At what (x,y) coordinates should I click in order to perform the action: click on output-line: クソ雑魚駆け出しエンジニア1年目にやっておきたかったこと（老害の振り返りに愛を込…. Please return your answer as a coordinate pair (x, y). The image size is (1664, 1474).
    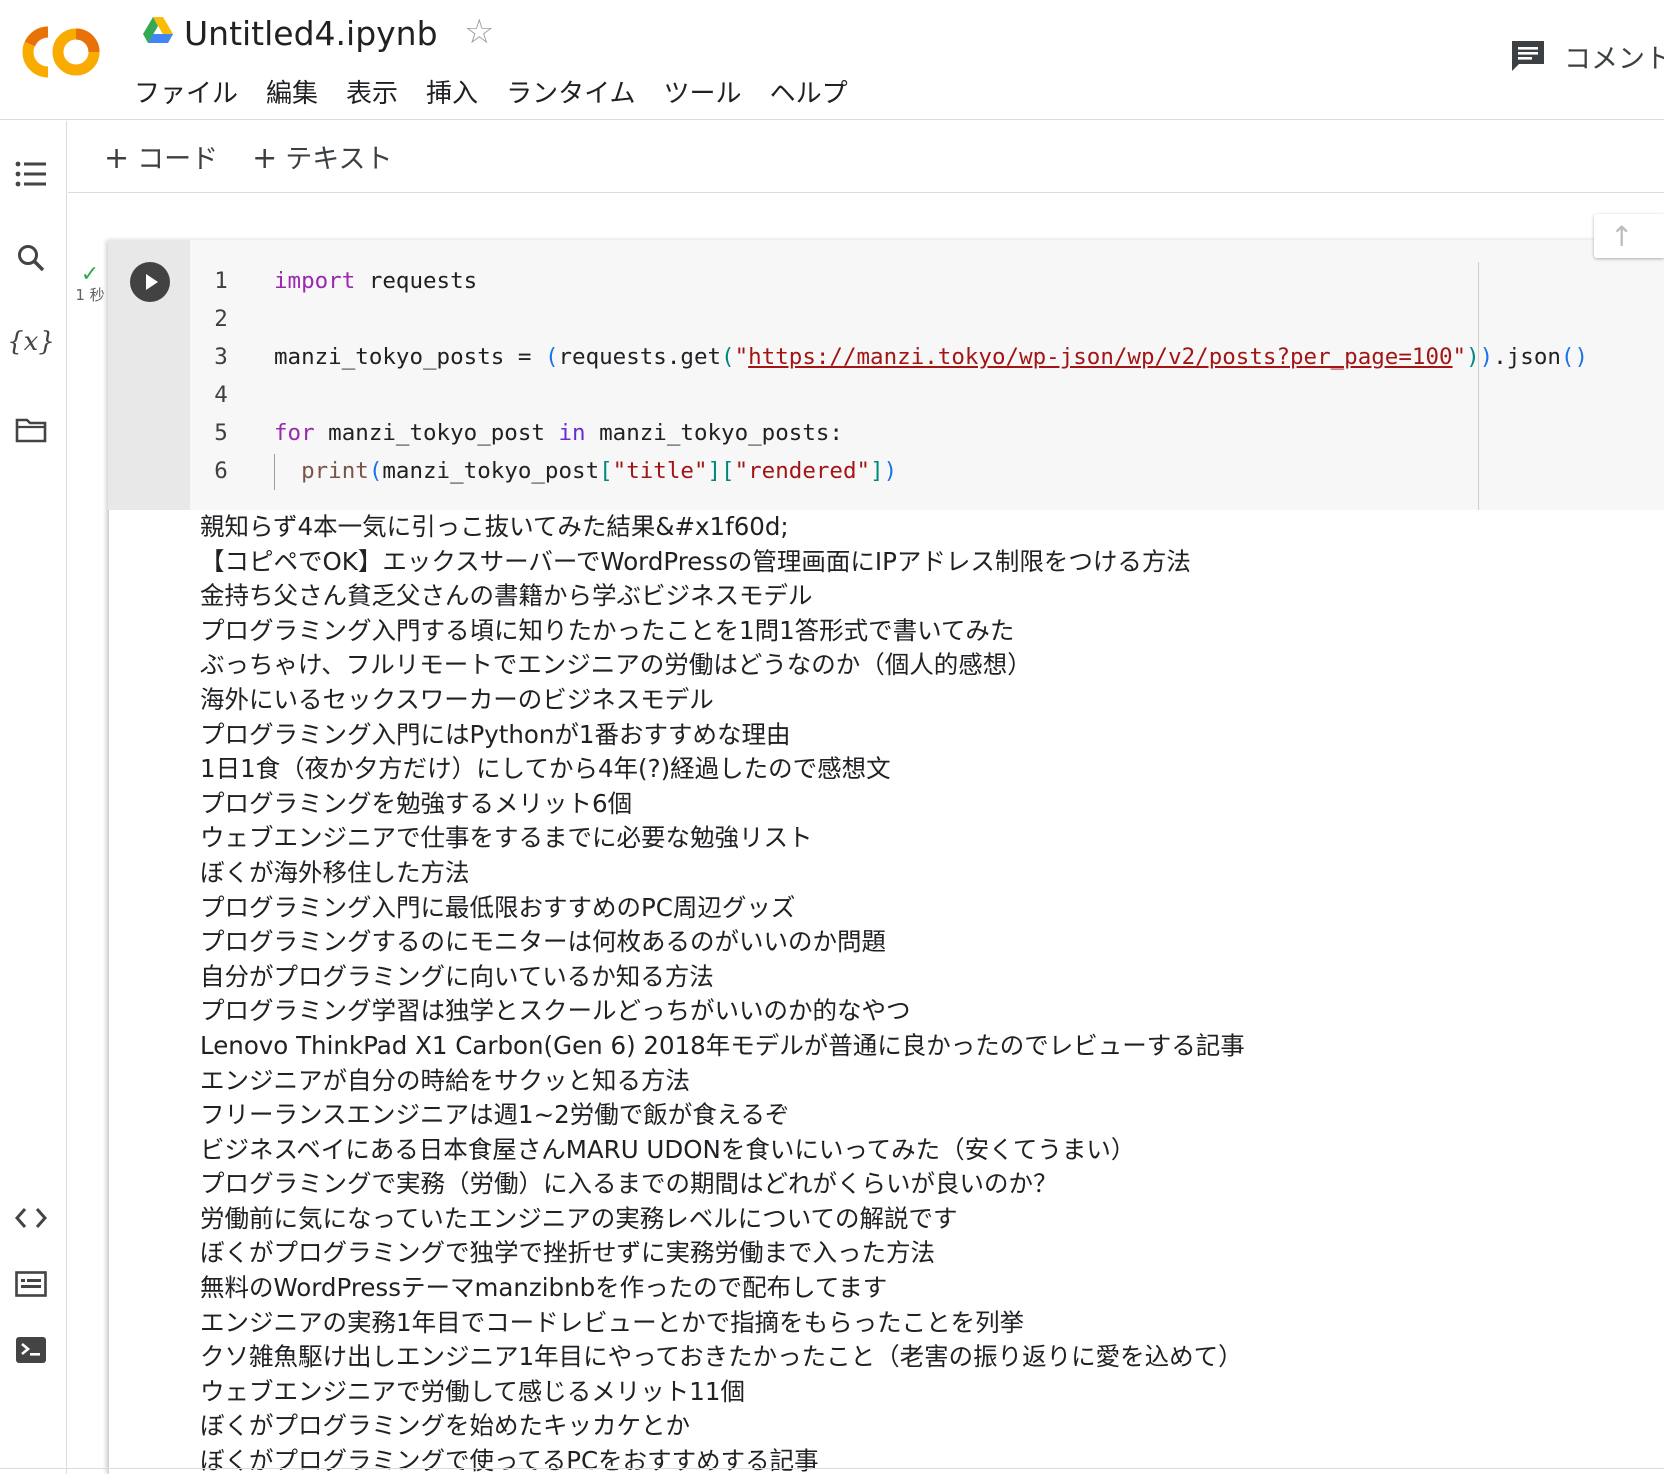
    Looking at the image, I should click on (721, 1357).